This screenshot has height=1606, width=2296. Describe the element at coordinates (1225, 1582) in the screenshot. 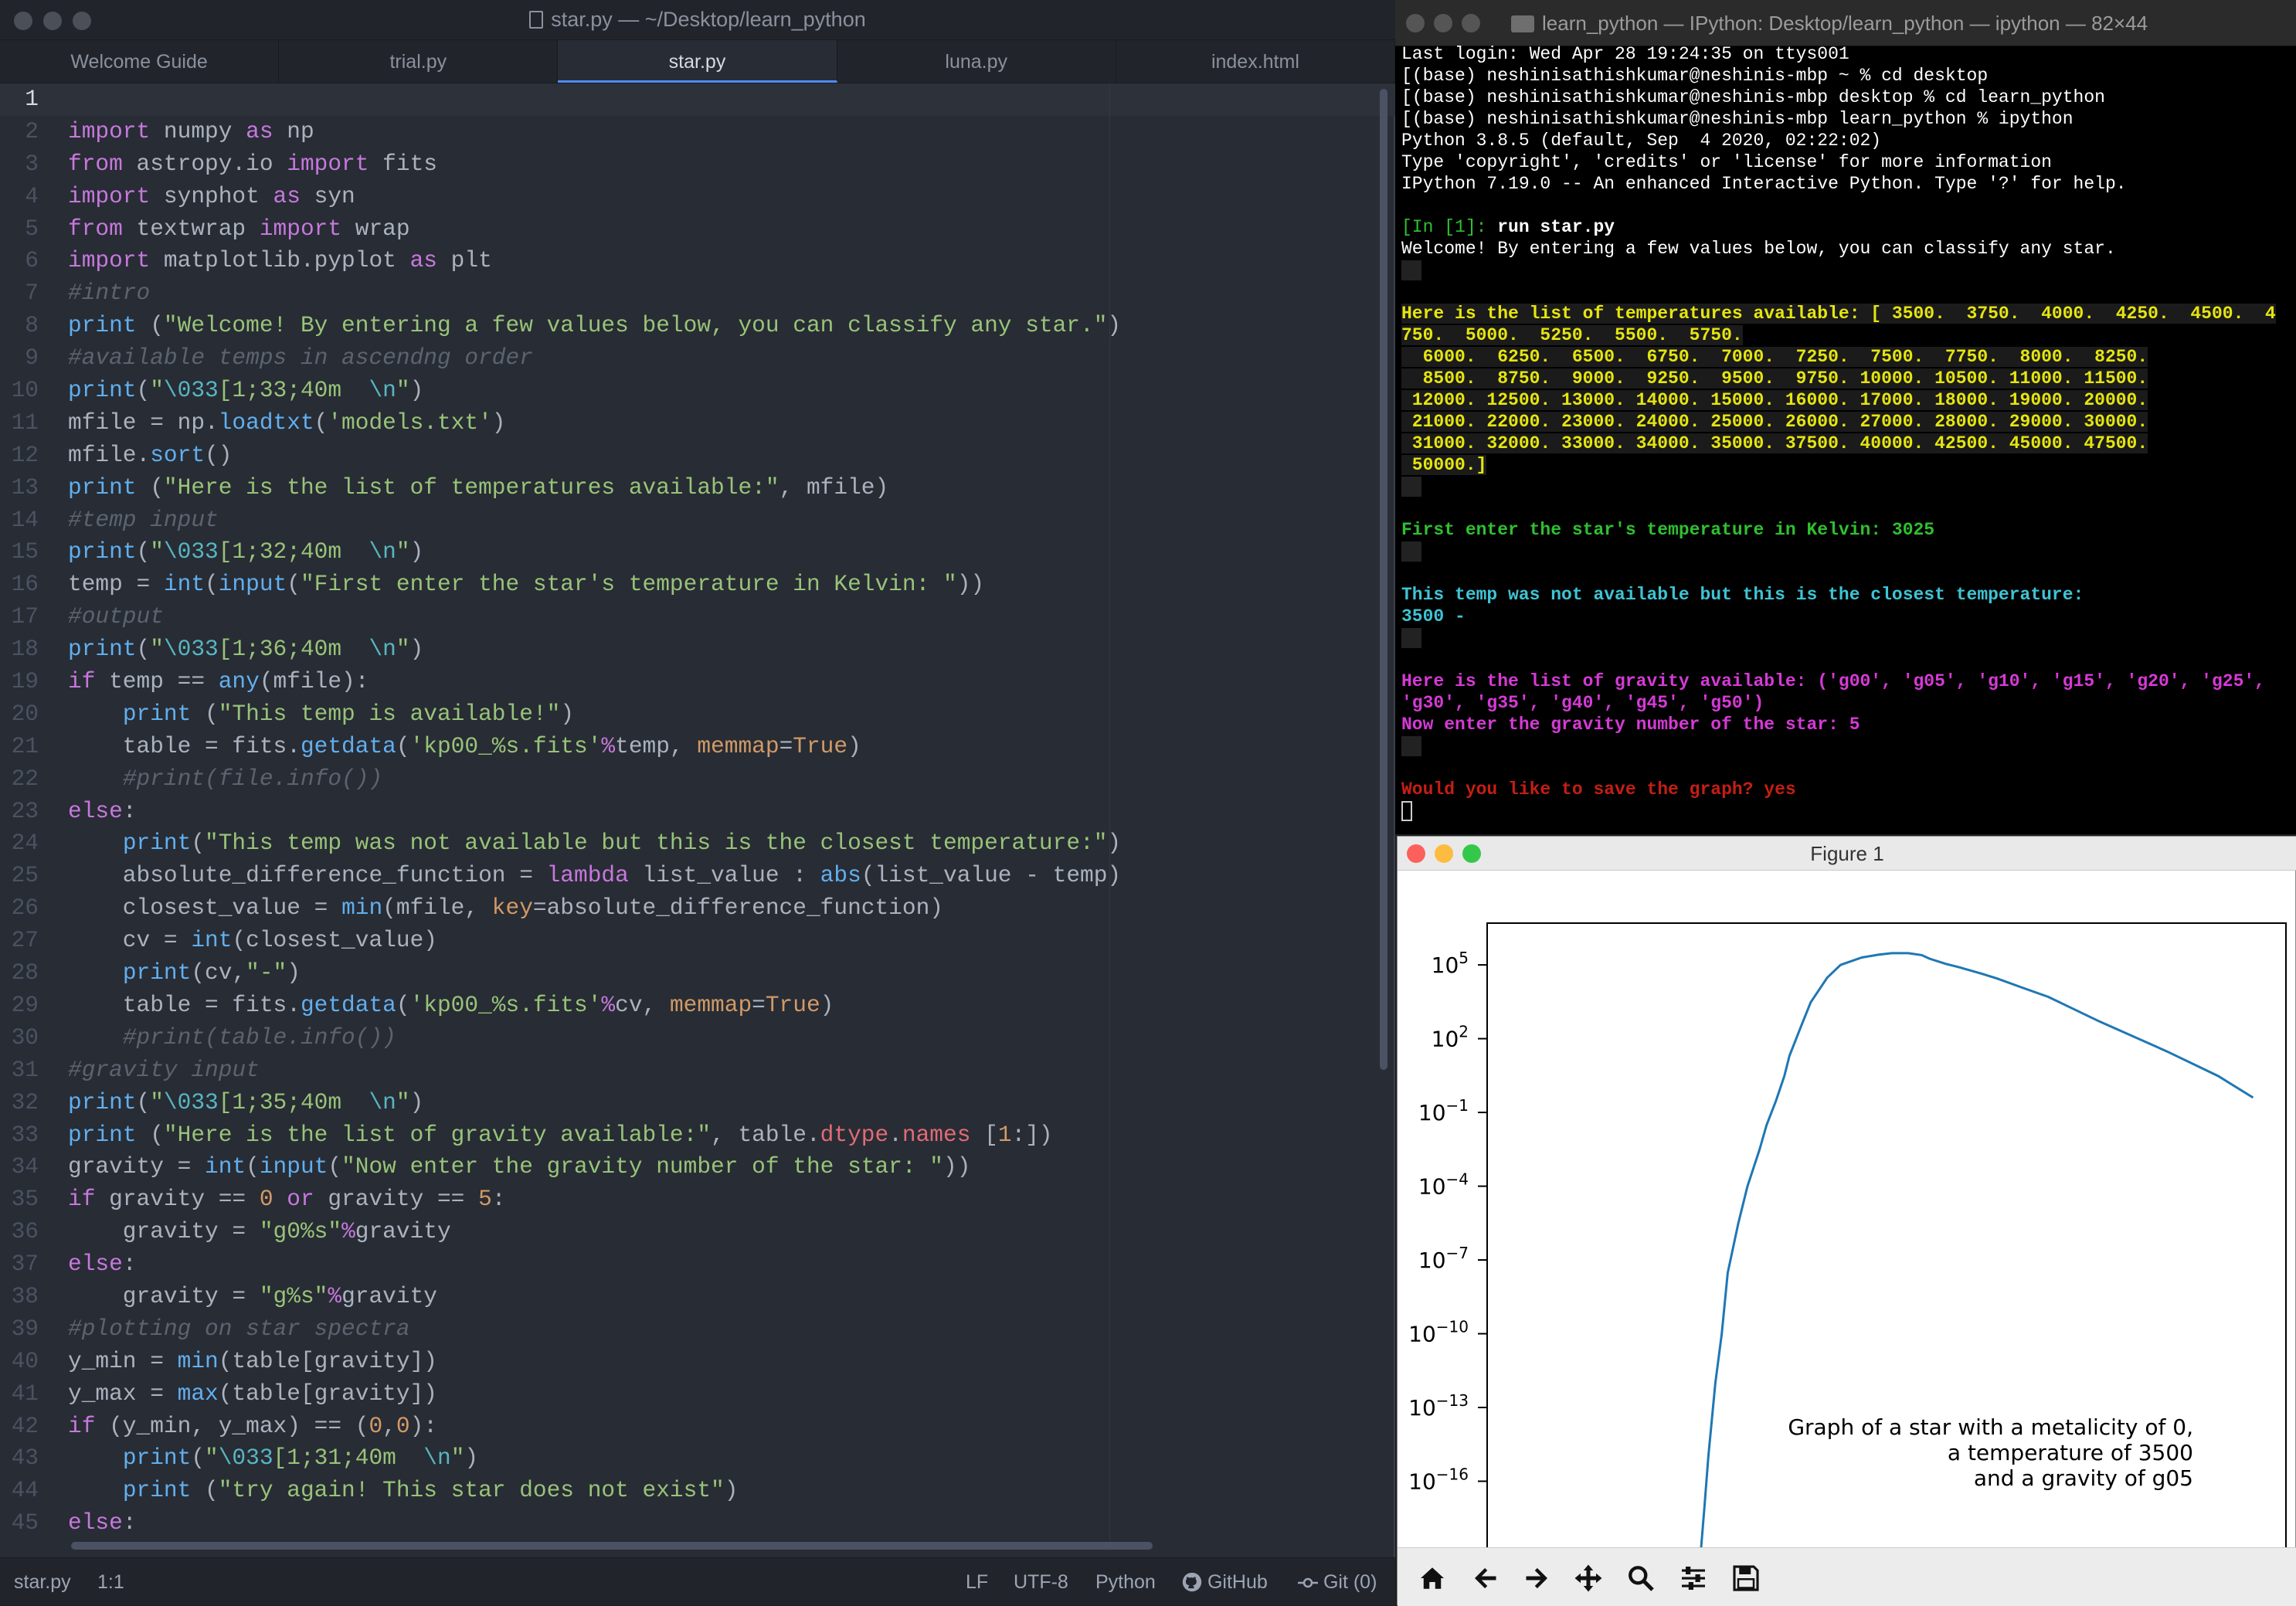

I see `github-status: GitHub` at that location.